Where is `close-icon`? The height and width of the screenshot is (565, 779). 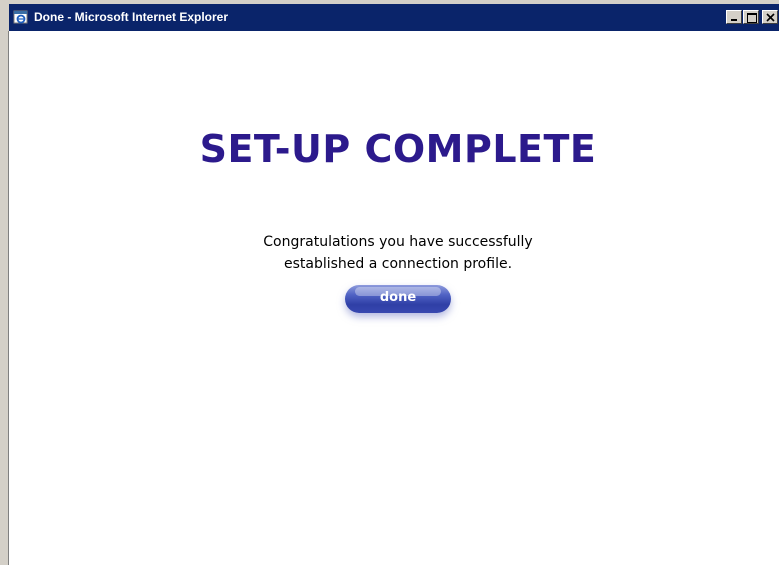 close-icon is located at coordinates (770, 17).